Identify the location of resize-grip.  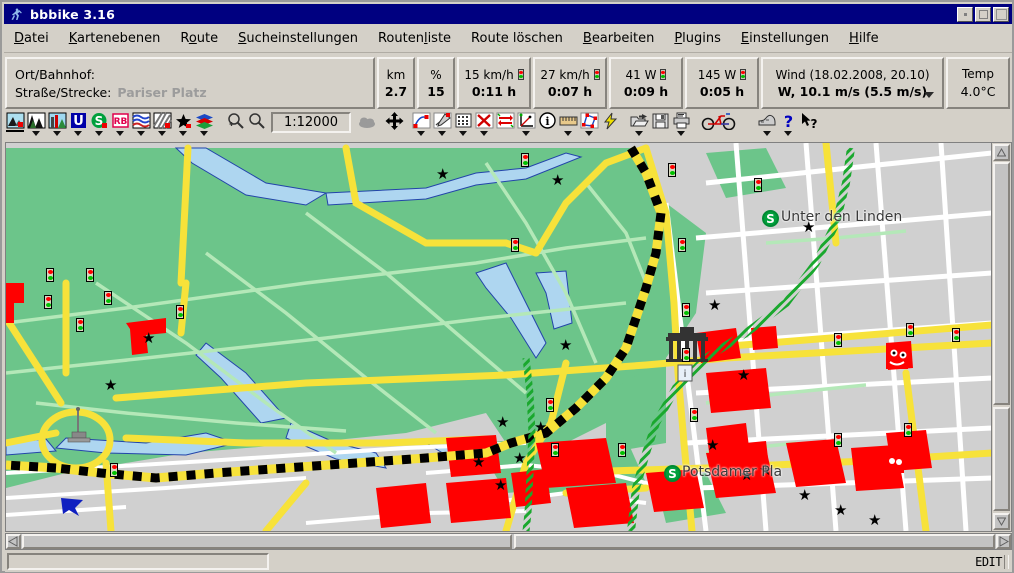
(1006, 561).